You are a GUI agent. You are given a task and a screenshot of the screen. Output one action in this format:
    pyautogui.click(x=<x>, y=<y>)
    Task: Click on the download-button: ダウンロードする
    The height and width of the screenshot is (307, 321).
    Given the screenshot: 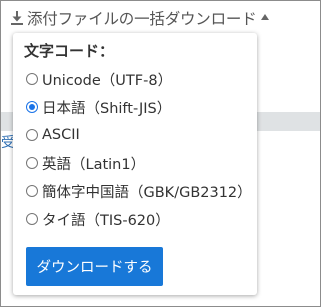 What is the action you would take?
    pyautogui.click(x=94, y=266)
    